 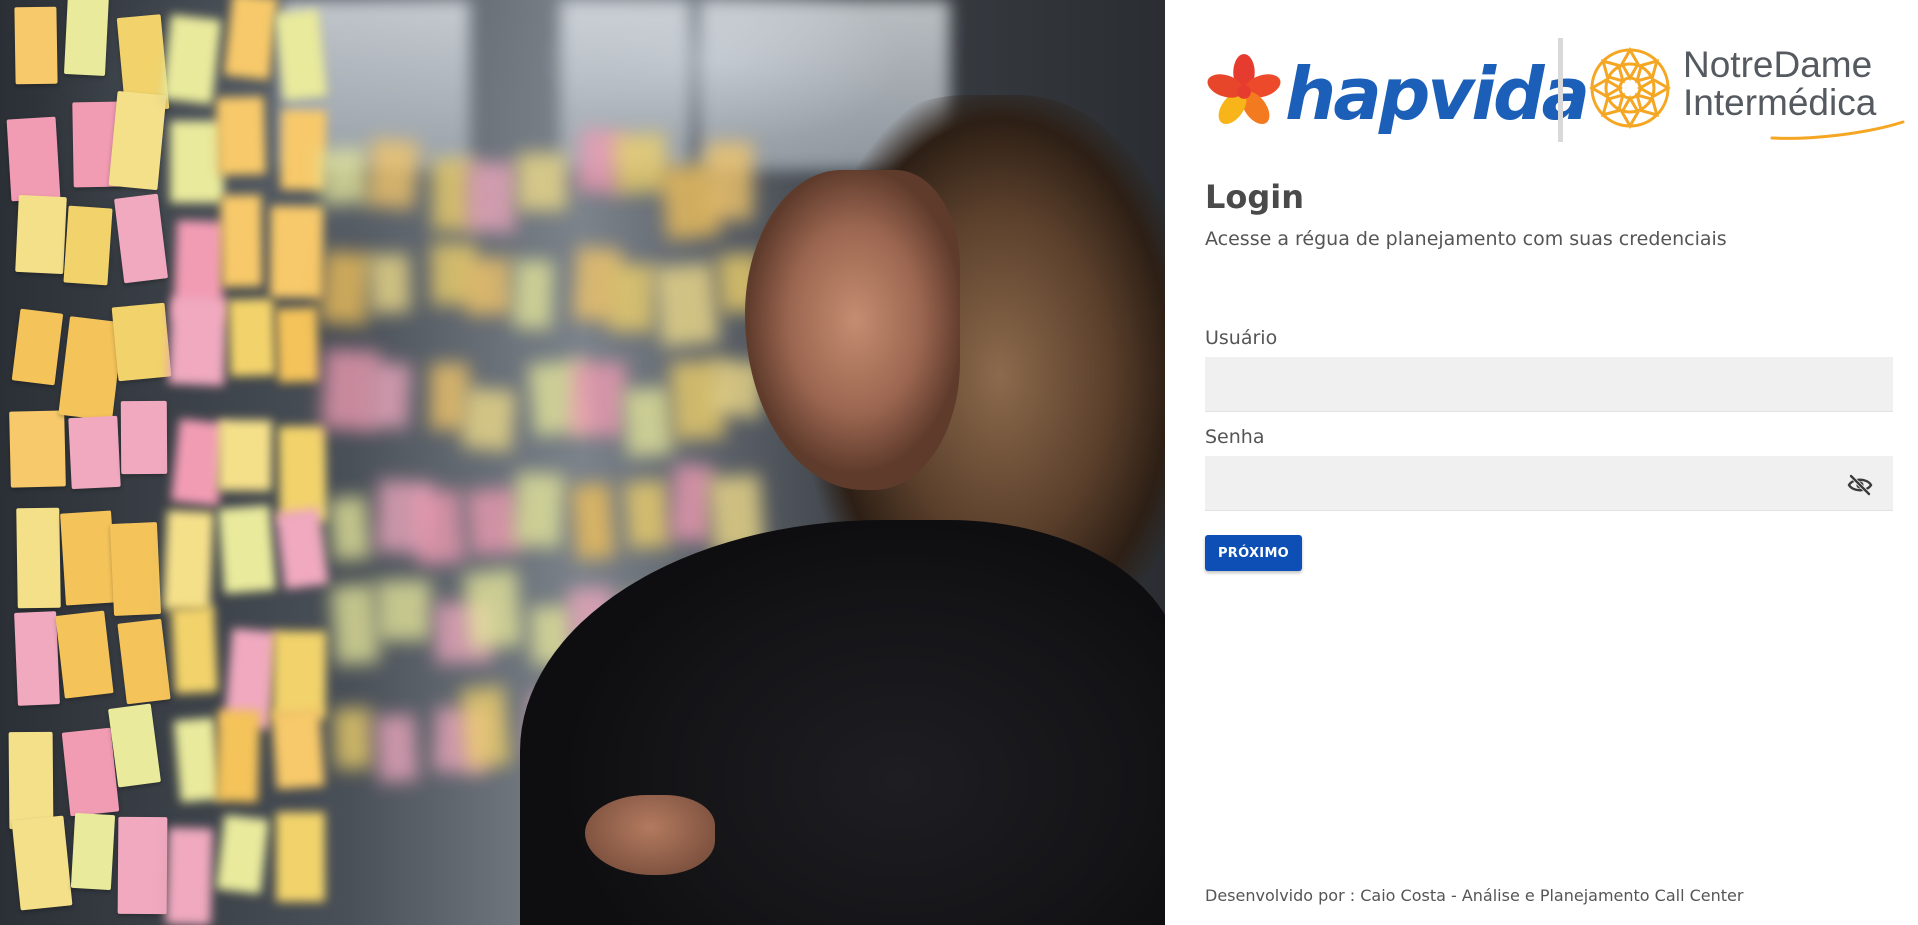 I want to click on hapvida-flower-icon, so click(x=1244, y=89).